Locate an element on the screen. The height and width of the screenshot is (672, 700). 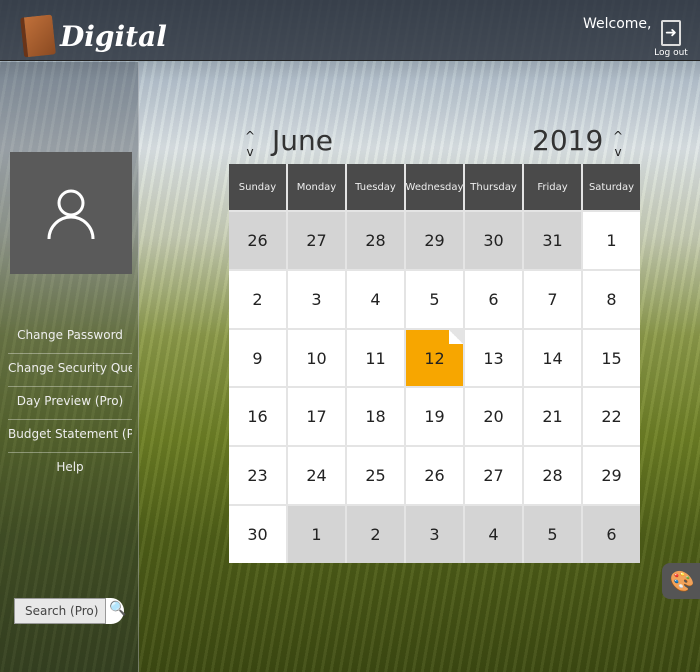
logout-icon: ➜ is located at coordinates (671, 33).